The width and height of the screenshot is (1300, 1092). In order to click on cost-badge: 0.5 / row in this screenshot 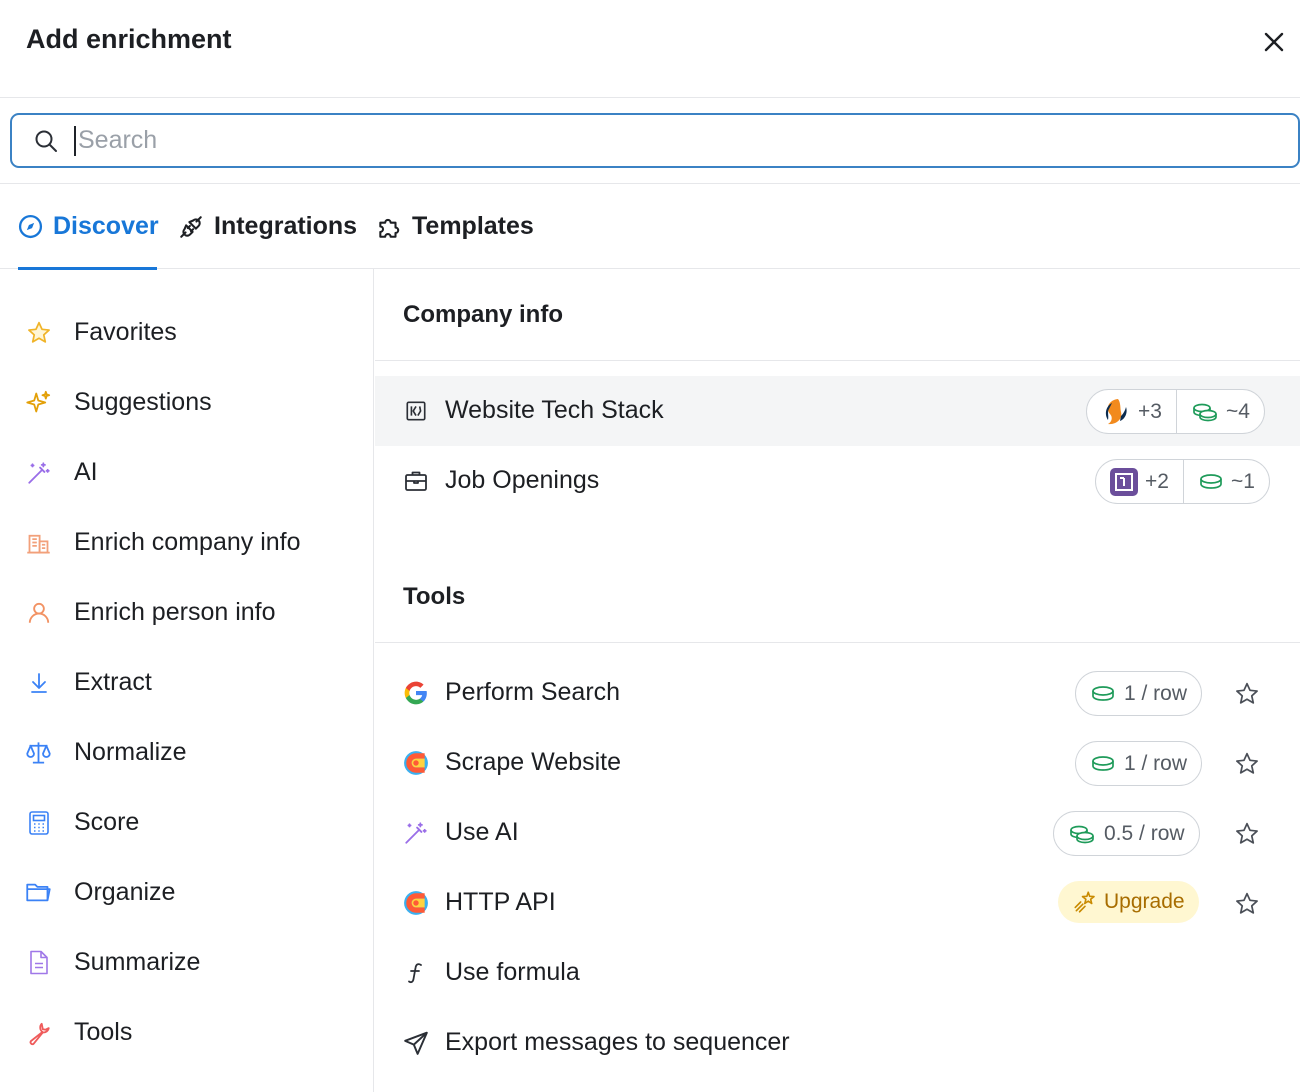, I will do `click(1126, 833)`.